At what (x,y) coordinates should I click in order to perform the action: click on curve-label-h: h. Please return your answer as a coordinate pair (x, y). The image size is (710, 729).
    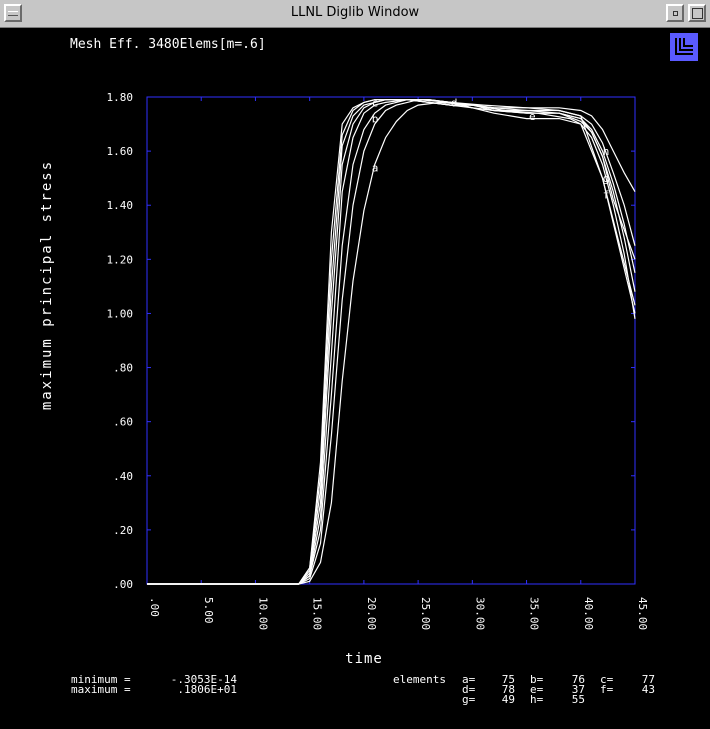
    Looking at the image, I should click on (606, 151).